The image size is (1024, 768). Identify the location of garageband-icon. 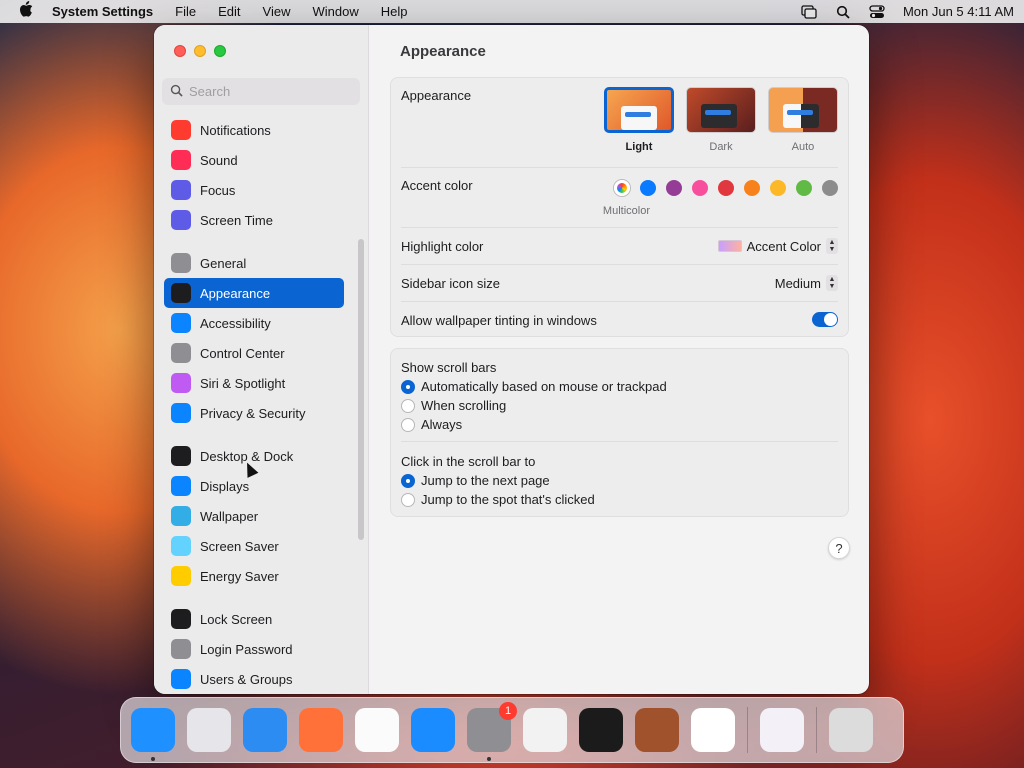
(657, 730).